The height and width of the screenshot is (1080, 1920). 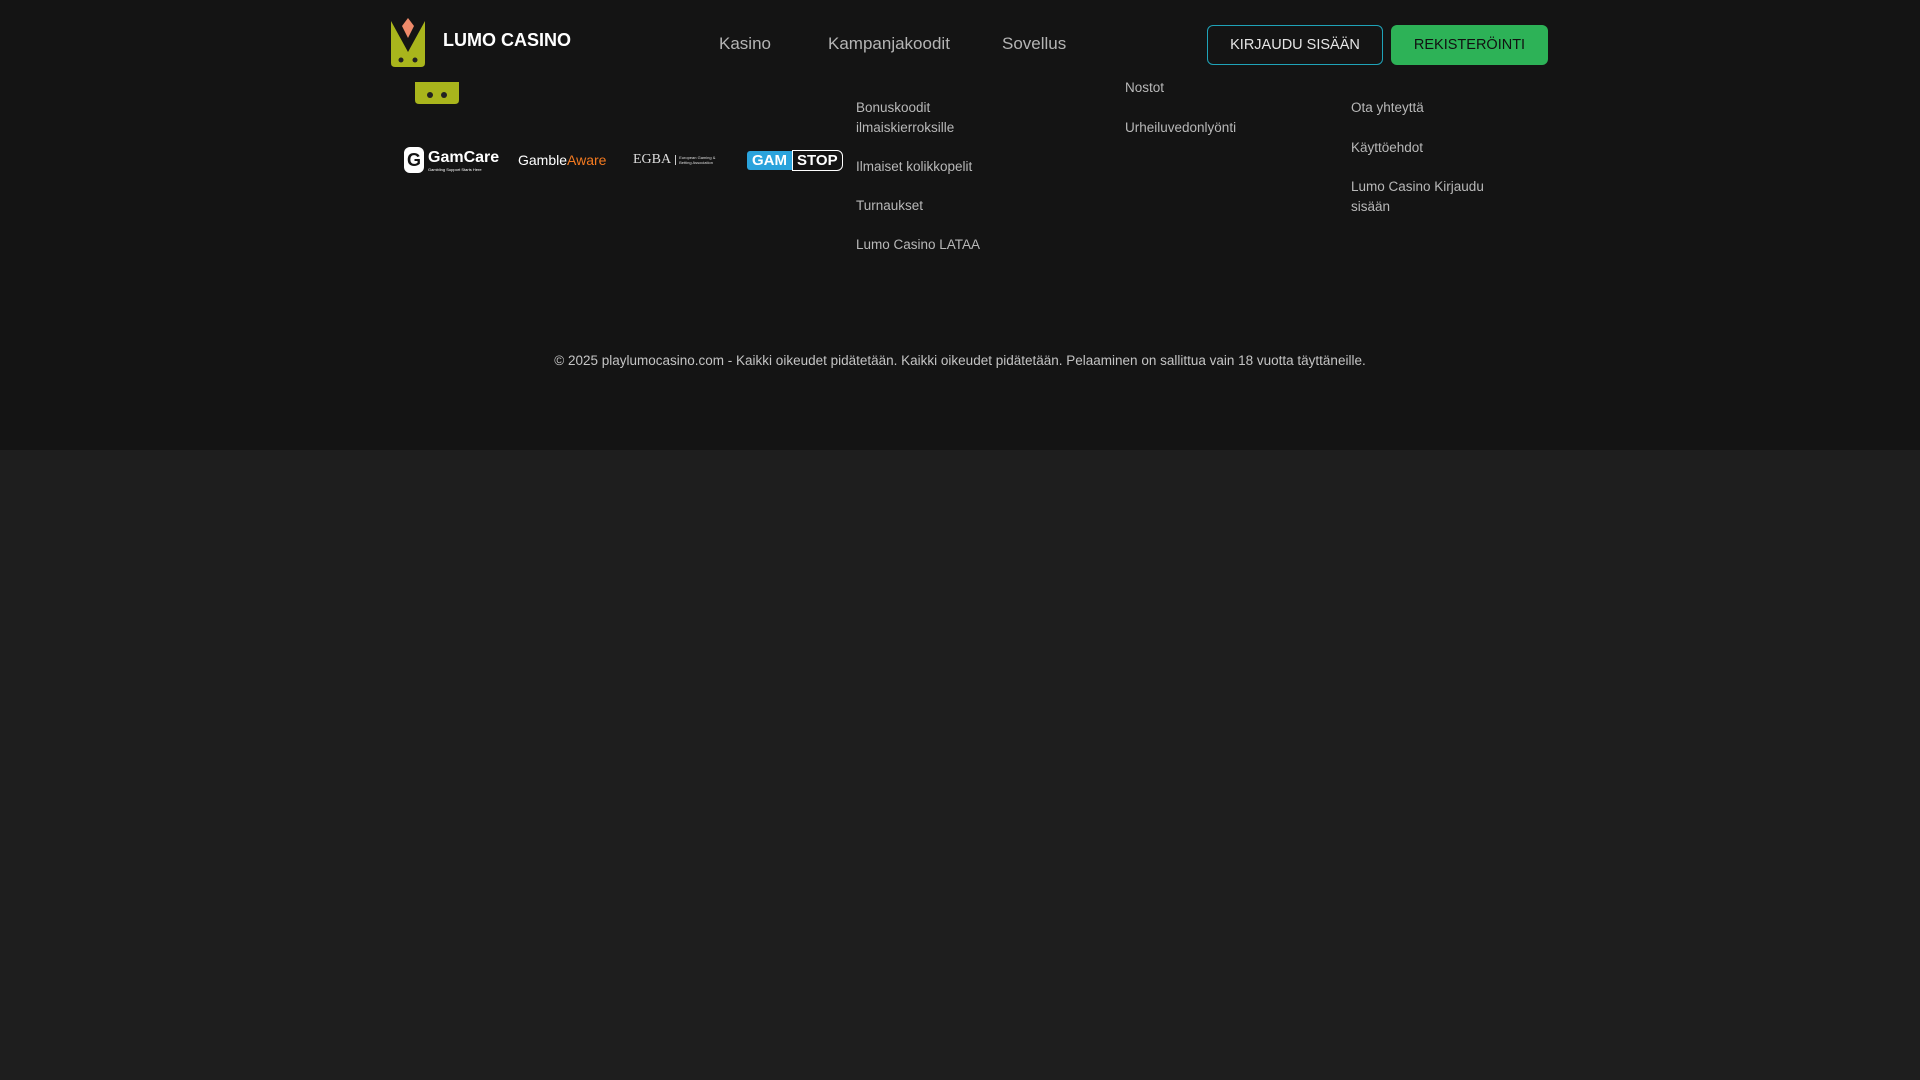 I want to click on brand-name: LUMO CASINO, so click(x=507, y=40).